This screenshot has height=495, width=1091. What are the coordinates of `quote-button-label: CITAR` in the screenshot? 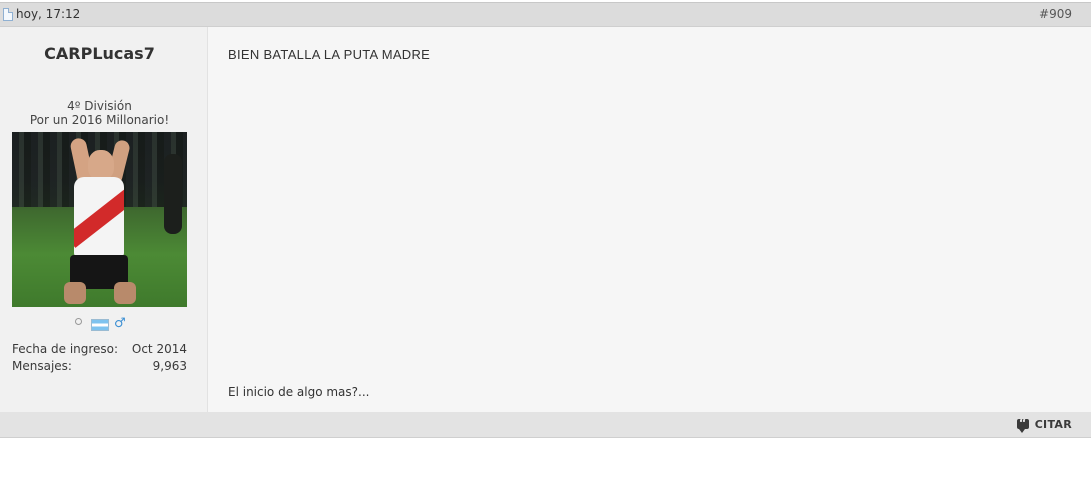 It's located at (1053, 424).